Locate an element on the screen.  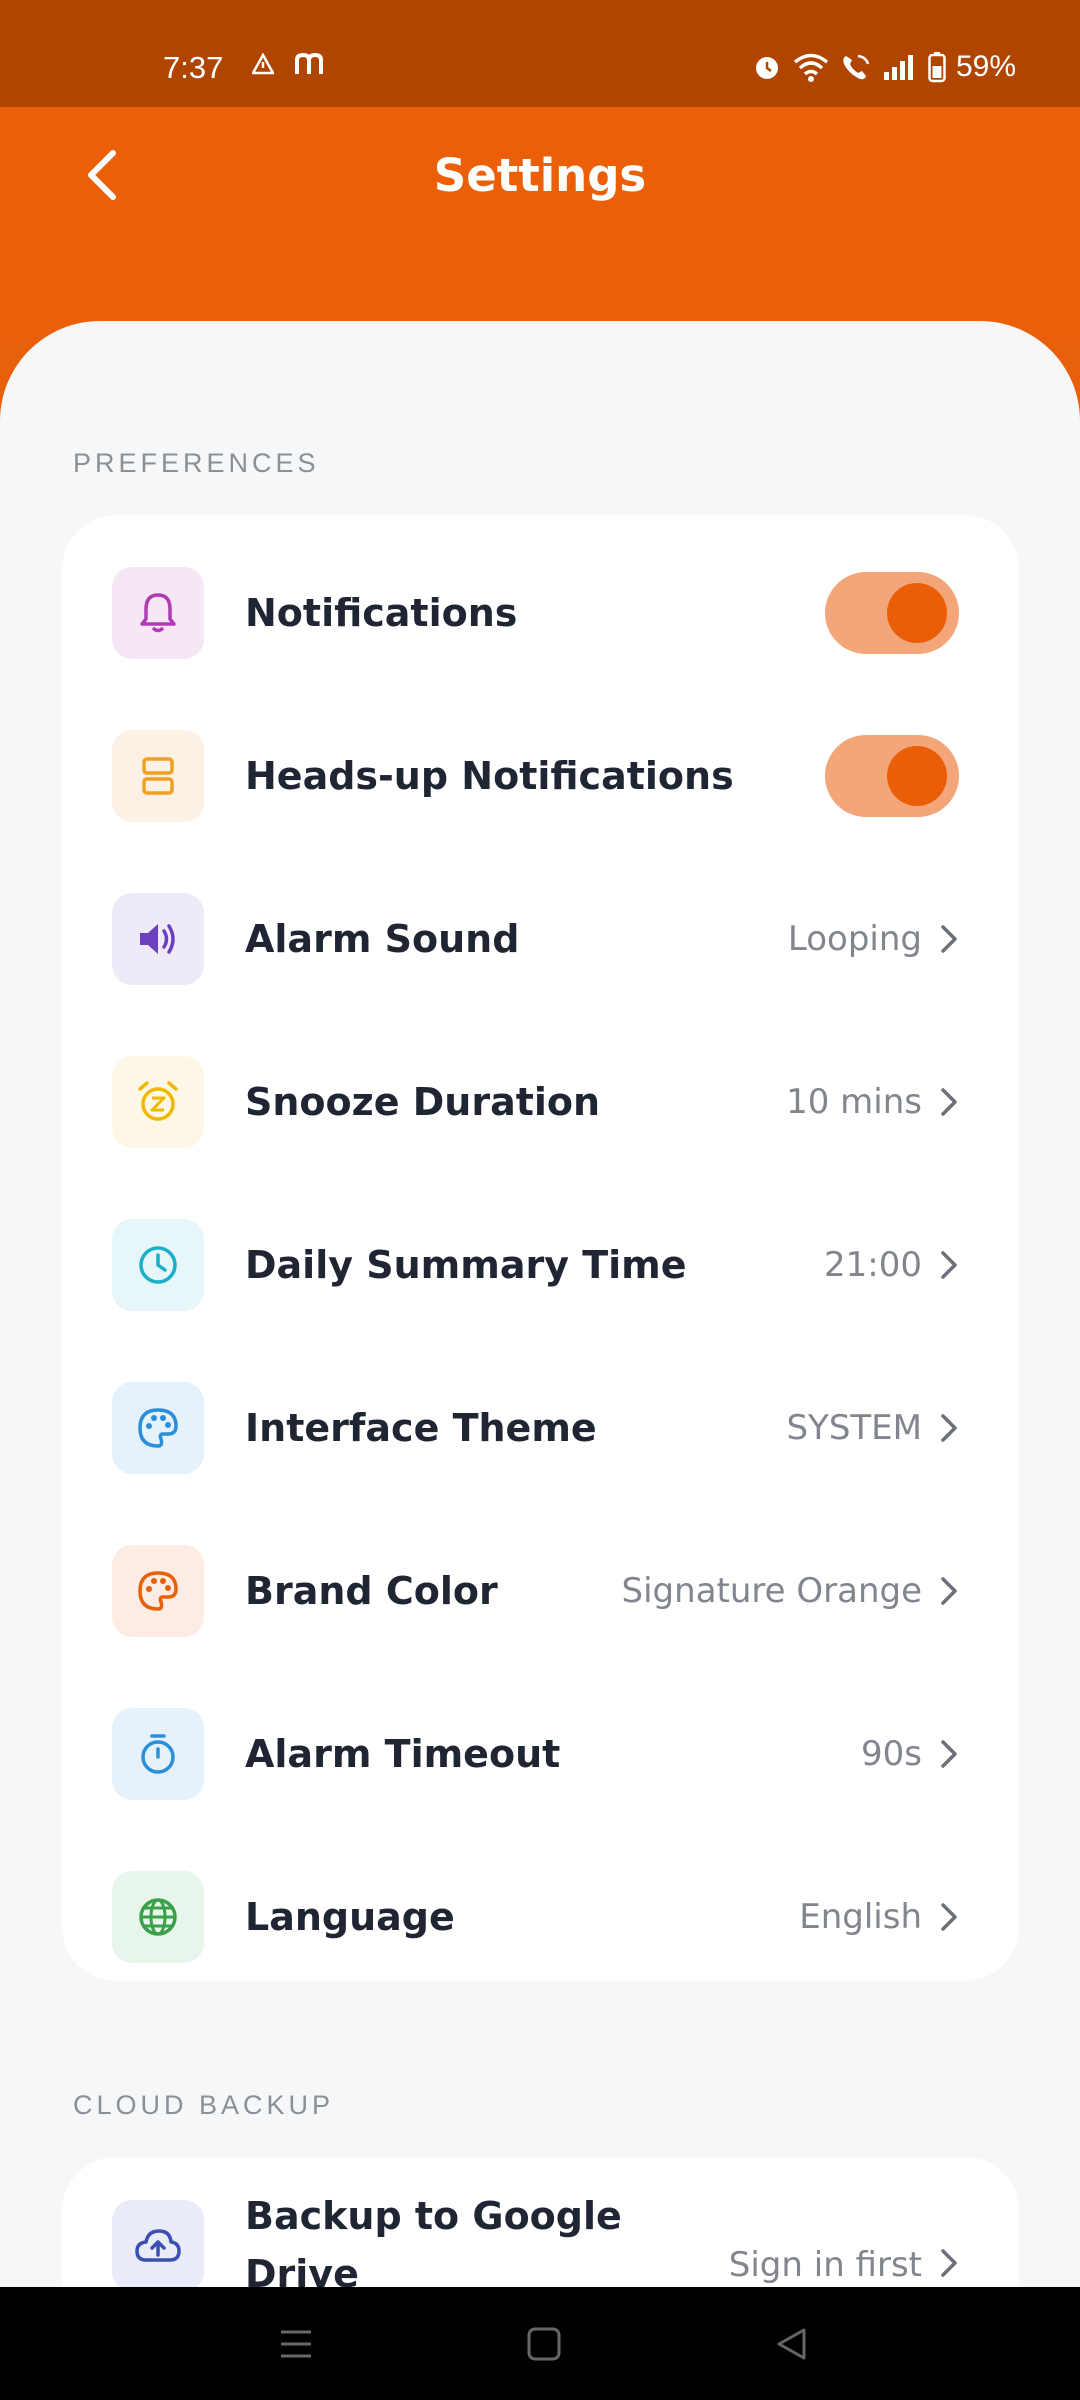
notifications-toggle is located at coordinates (892, 612).